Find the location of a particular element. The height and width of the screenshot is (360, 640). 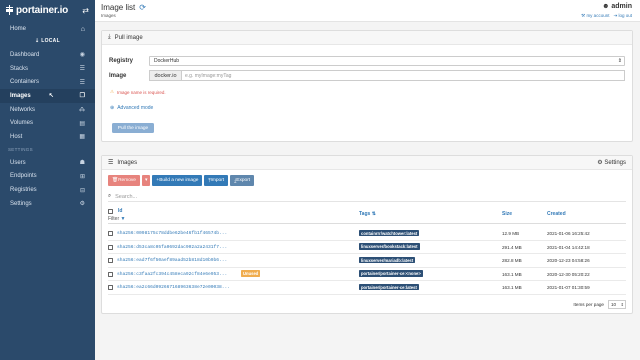

image-tag: portainer/portainer-ce:<none> is located at coordinates (391, 273).